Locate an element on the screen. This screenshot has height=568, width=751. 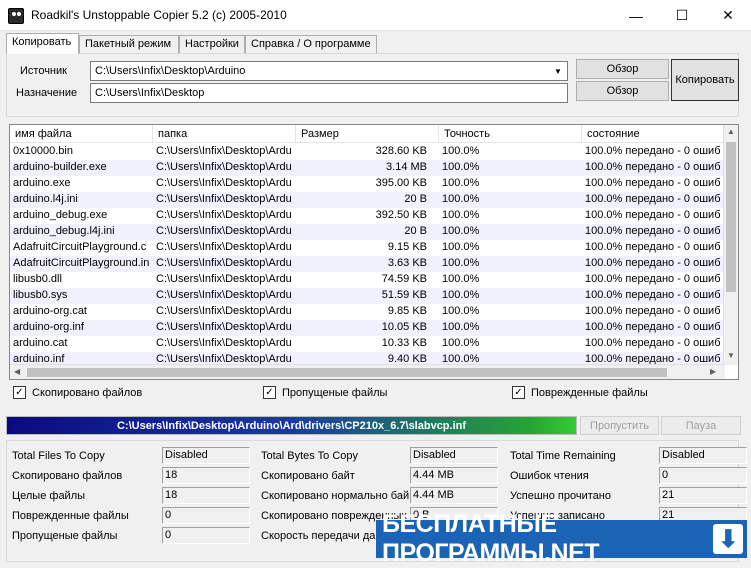
col-header-folder: папка is located at coordinates (224, 134).